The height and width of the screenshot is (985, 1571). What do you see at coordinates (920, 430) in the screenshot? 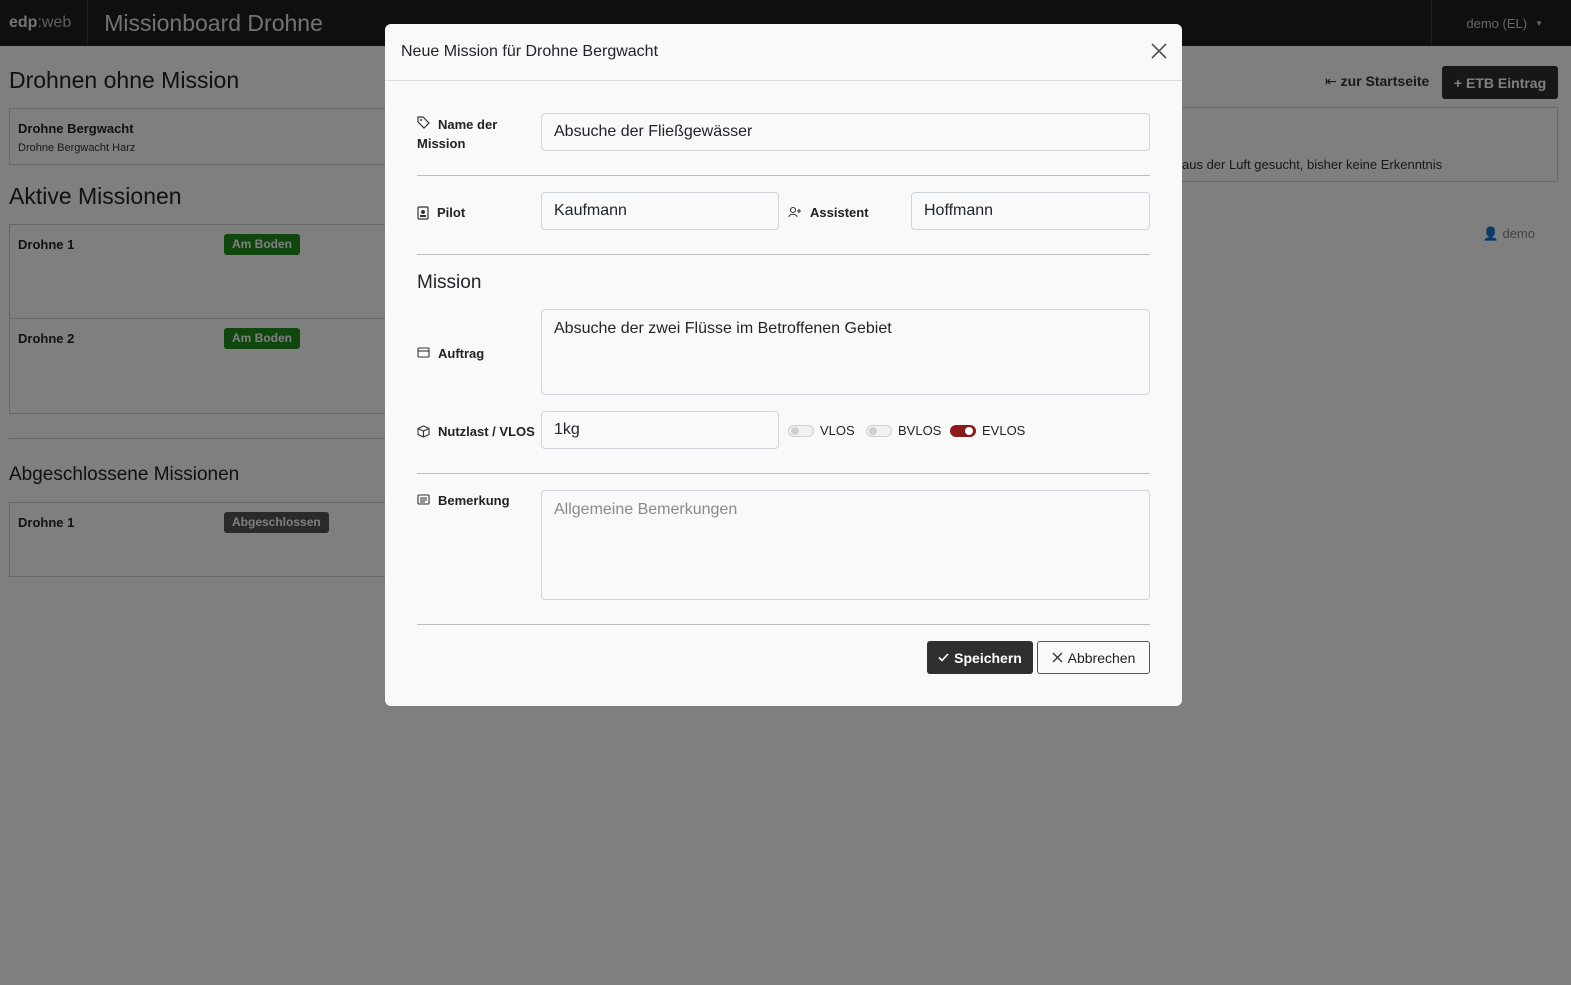
I see `bvlos-label: BVLOS` at bounding box center [920, 430].